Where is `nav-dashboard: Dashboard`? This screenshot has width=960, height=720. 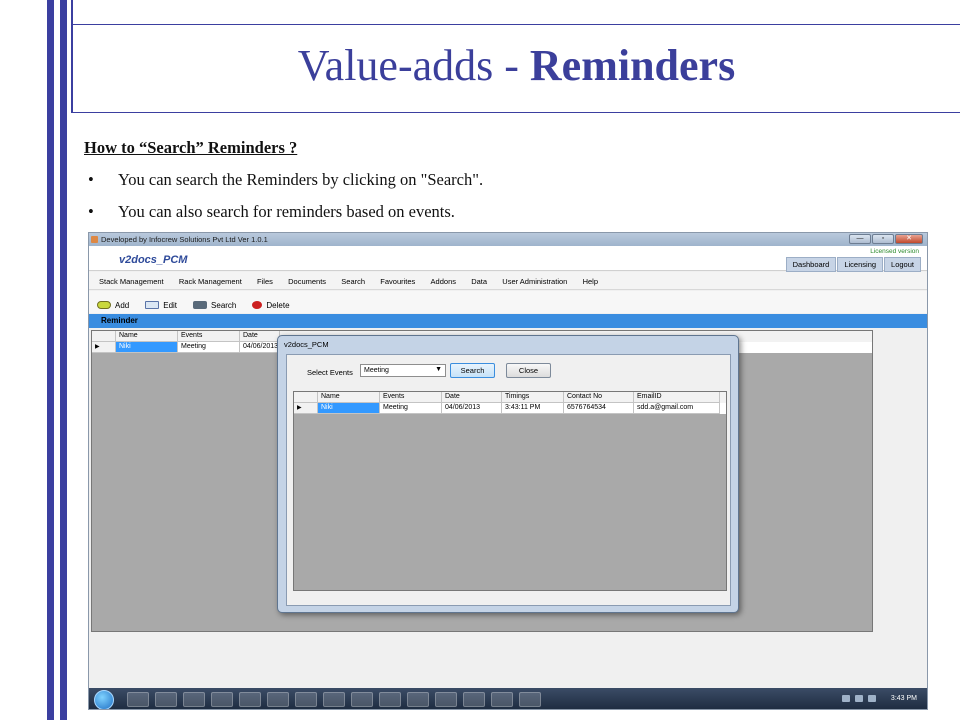
nav-dashboard: Dashboard is located at coordinates (811, 264).